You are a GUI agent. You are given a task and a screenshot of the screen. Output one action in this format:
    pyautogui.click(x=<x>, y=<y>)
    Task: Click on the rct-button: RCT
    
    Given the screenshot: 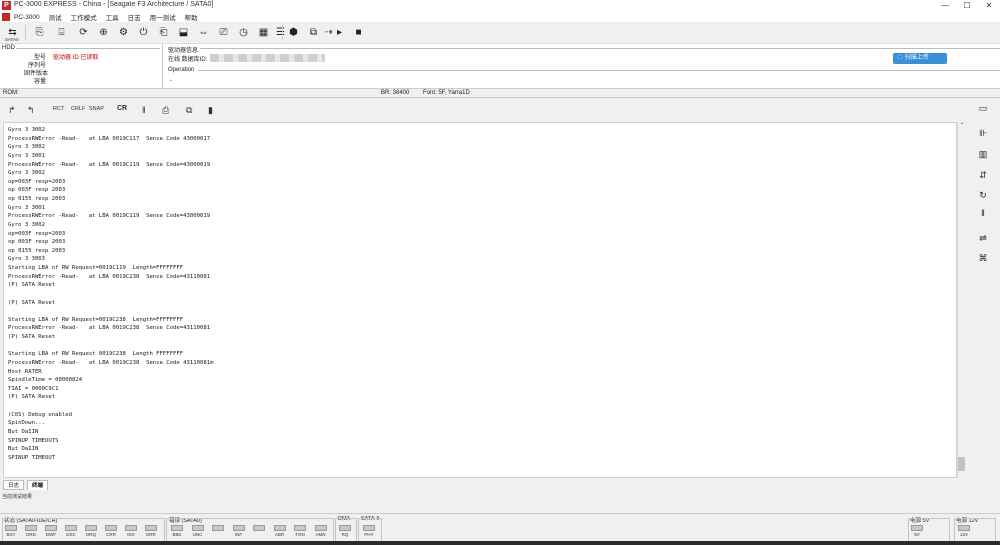 What is the action you would take?
    pyautogui.click(x=58, y=109)
    